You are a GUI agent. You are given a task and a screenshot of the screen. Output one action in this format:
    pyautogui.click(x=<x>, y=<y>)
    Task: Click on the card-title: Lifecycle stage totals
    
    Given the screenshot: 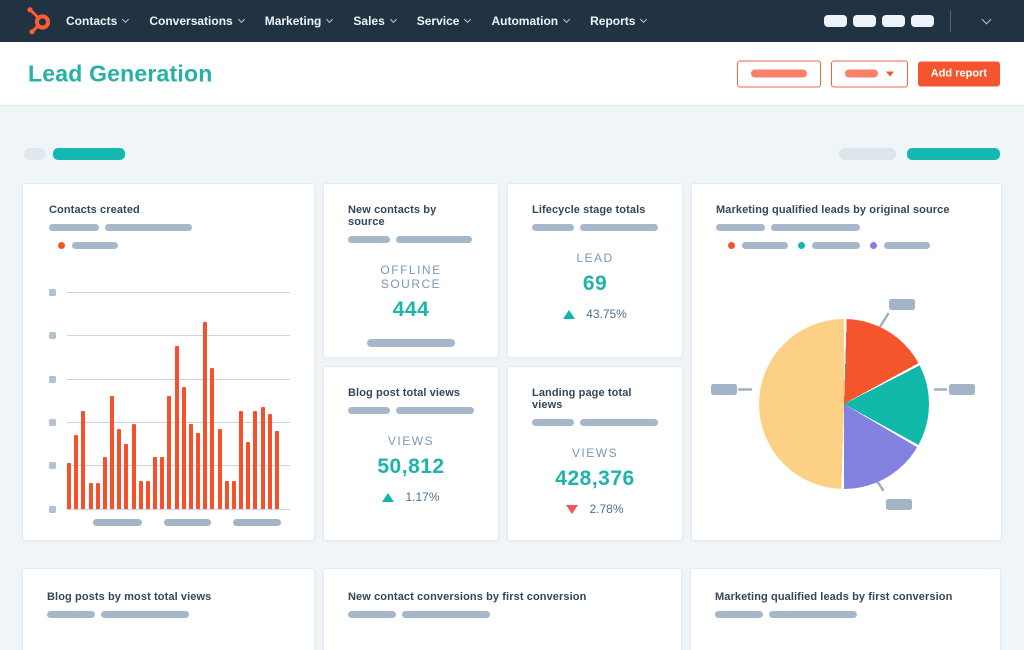 What is the action you would take?
    pyautogui.click(x=589, y=210)
    